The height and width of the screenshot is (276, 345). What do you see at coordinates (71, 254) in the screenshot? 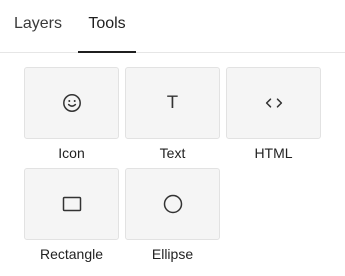
I see `tool-rectangle-label: Rectangle` at bounding box center [71, 254].